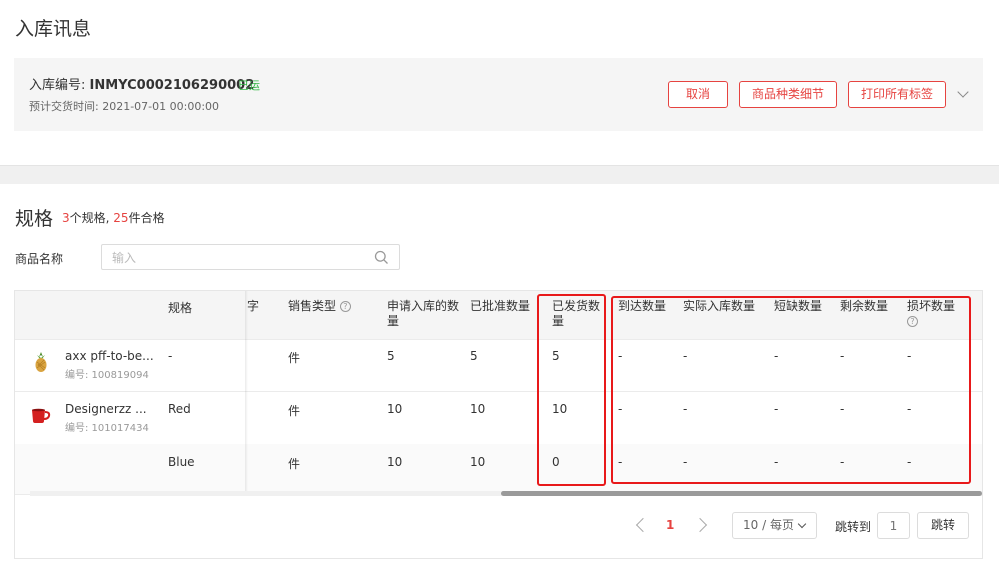 The image size is (999, 564). What do you see at coordinates (474, 356) in the screenshot?
I see `cell-approved: 5` at bounding box center [474, 356].